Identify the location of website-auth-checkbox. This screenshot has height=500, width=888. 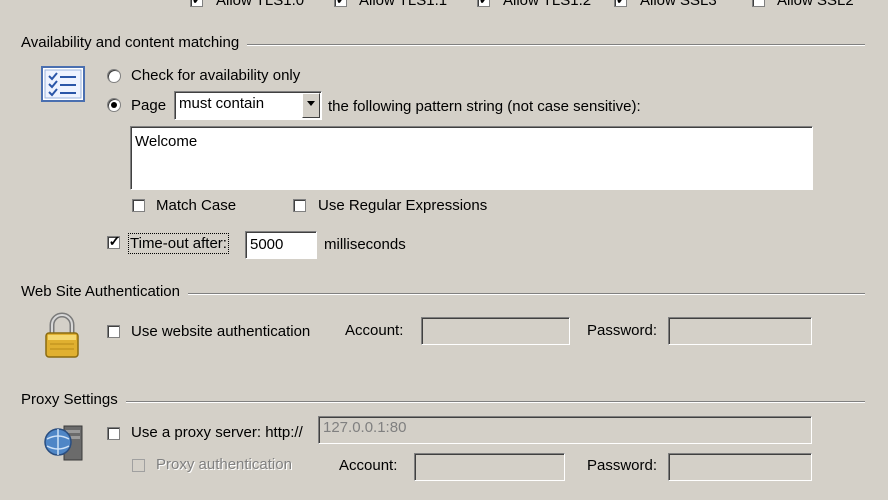
(113, 331).